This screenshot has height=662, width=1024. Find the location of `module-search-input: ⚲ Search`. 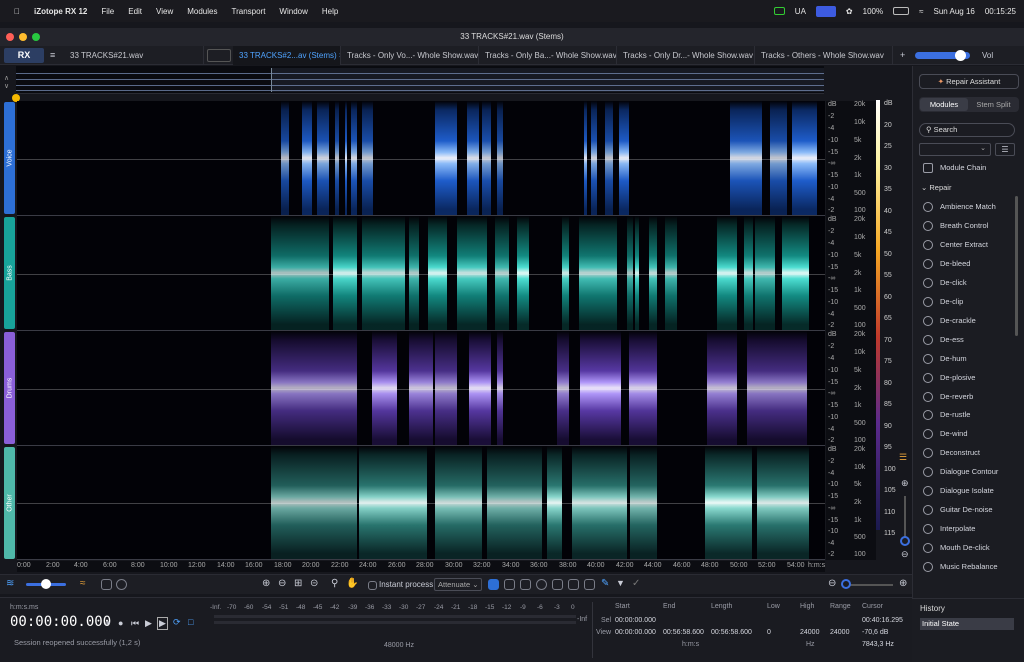

module-search-input: ⚲ Search is located at coordinates (967, 130).